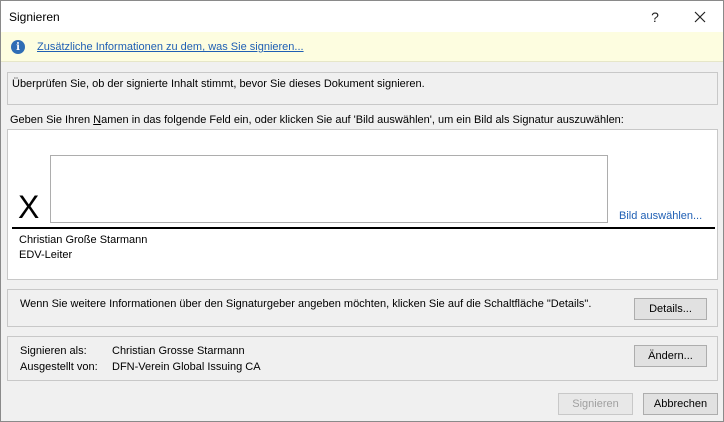 The width and height of the screenshot is (724, 422). What do you see at coordinates (83, 240) in the screenshot?
I see `signer-name: Christian Große Starmann` at bounding box center [83, 240].